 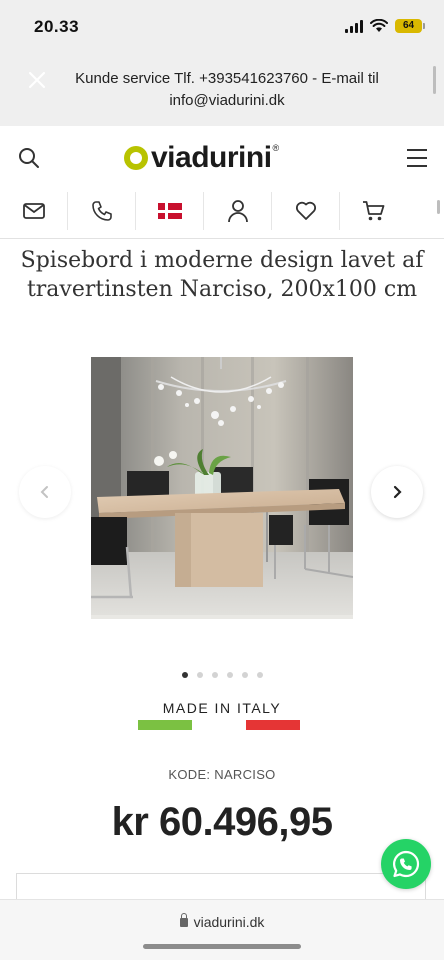 I want to click on language-button, so click(x=170, y=211).